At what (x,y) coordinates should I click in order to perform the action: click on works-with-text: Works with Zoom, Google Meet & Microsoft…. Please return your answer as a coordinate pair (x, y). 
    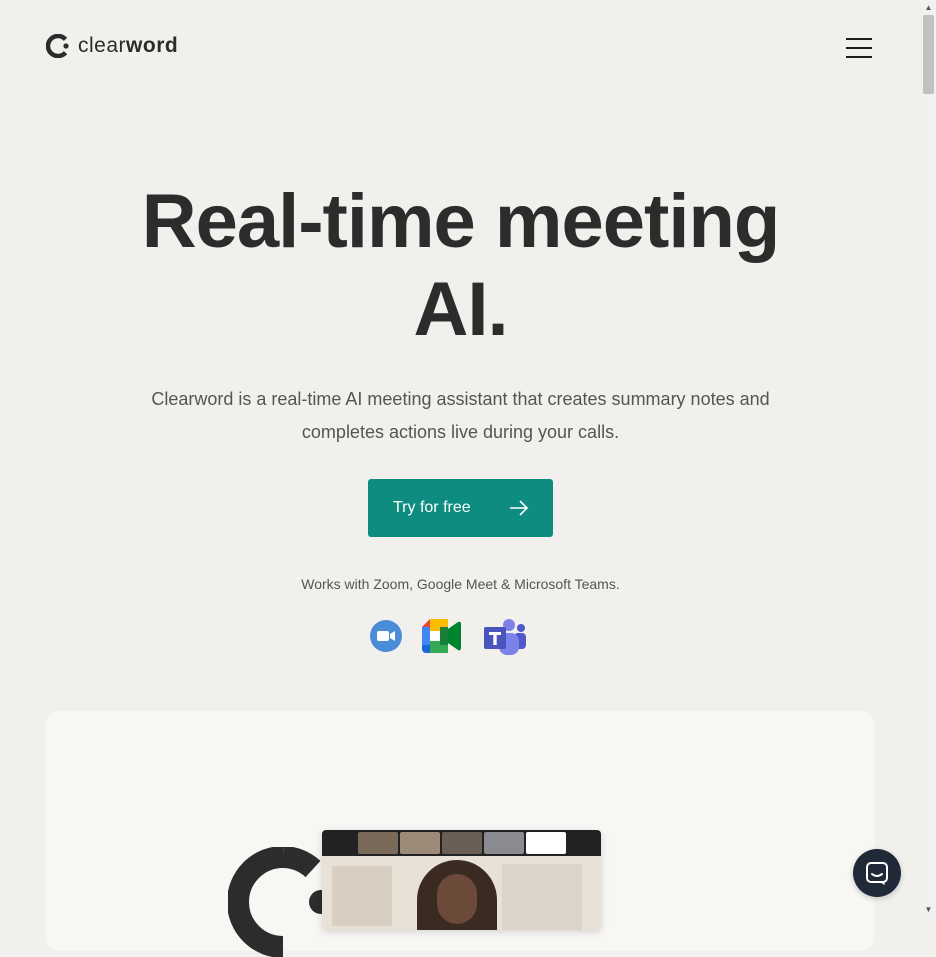
    Looking at the image, I should click on (460, 584).